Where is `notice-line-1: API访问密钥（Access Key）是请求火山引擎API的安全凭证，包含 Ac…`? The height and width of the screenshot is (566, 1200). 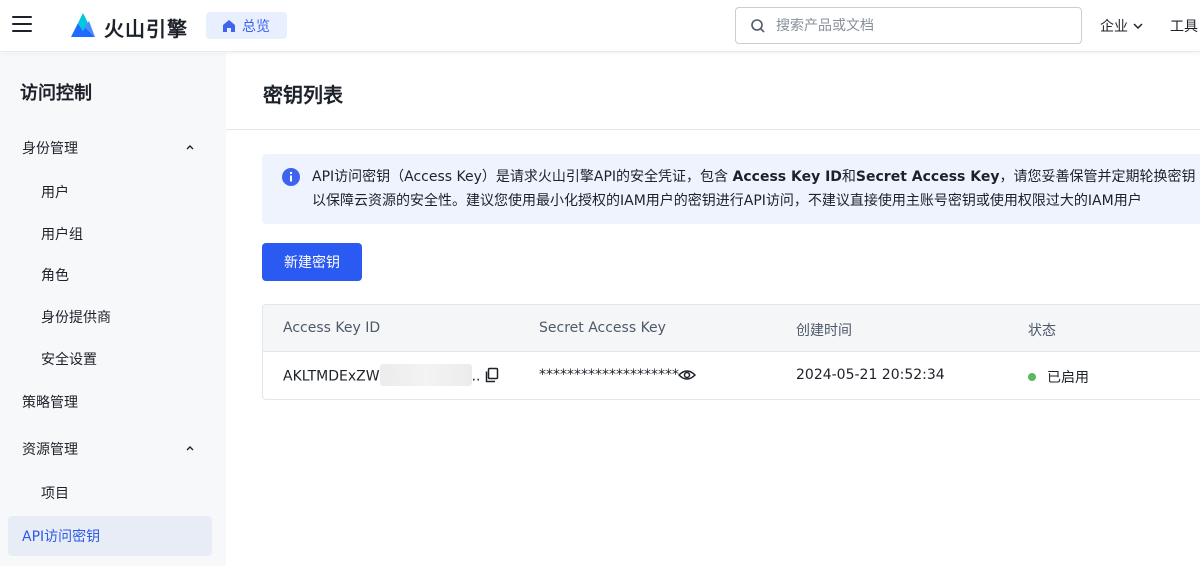
notice-line-1: API访问密钥（Access Key）是请求火山引擎API的安全凭证，包含 Ac… is located at coordinates (753, 177).